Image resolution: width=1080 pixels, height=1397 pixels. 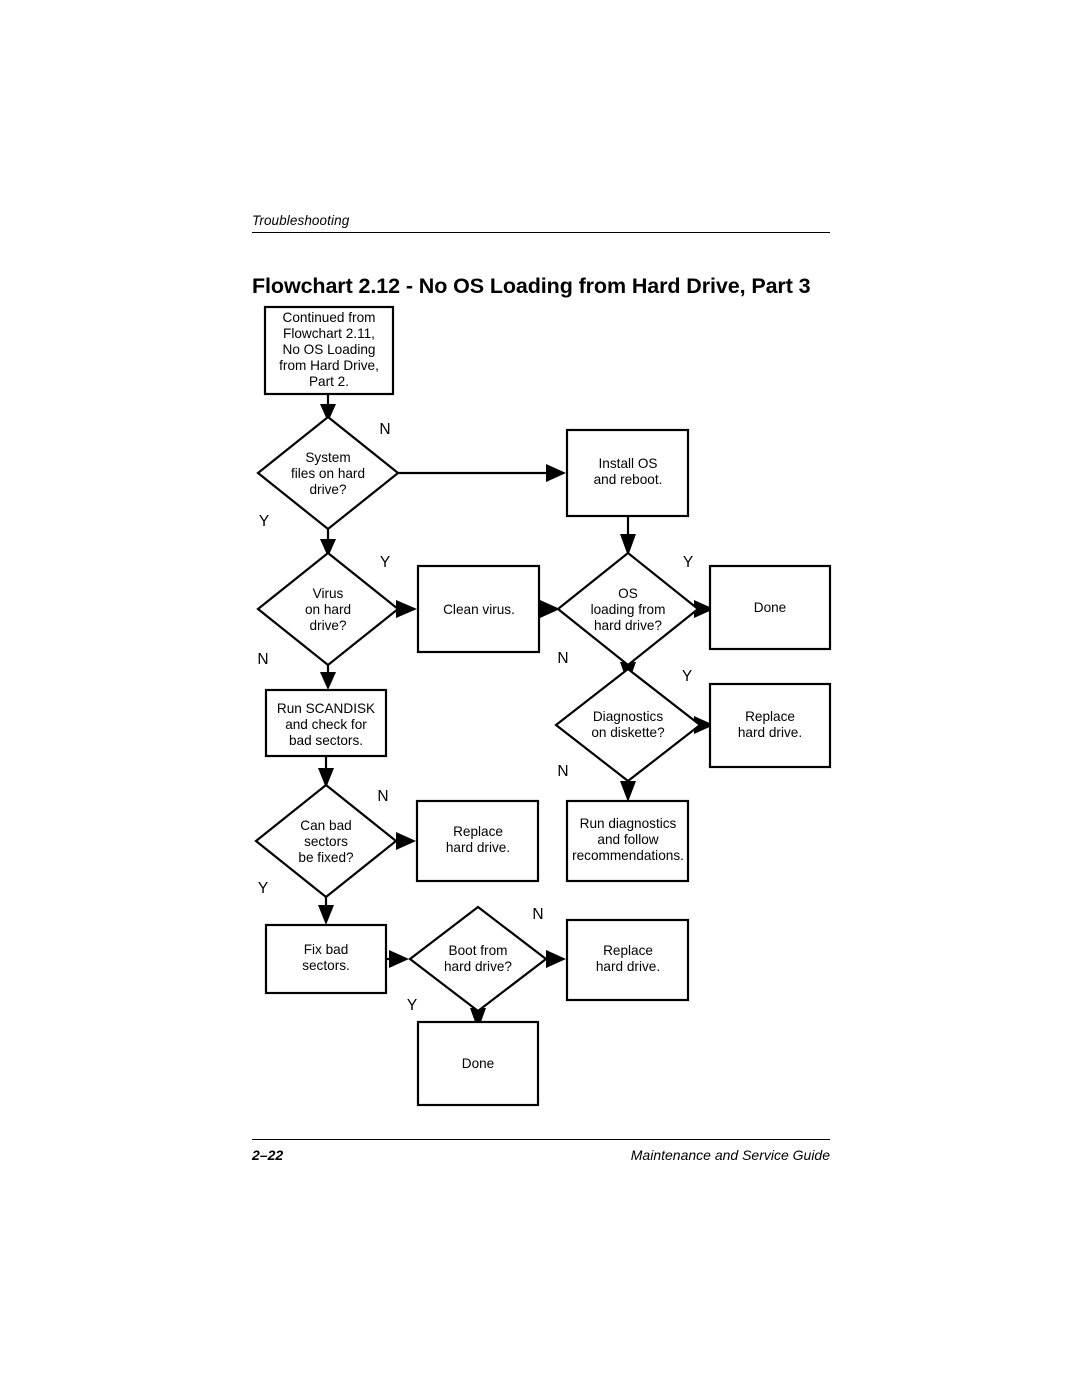 What do you see at coordinates (328, 681) in the screenshot?
I see `arrowhead-virus-to-run-scandisk` at bounding box center [328, 681].